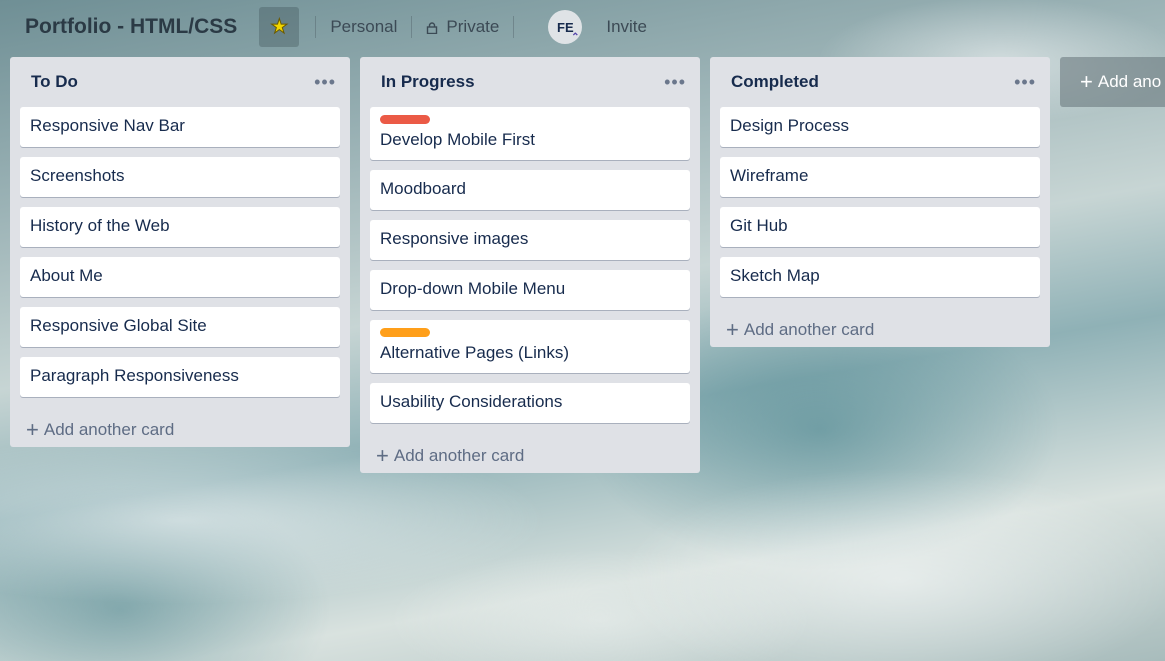  Describe the element at coordinates (880, 277) in the screenshot. I see `card: Sketch Map` at that location.